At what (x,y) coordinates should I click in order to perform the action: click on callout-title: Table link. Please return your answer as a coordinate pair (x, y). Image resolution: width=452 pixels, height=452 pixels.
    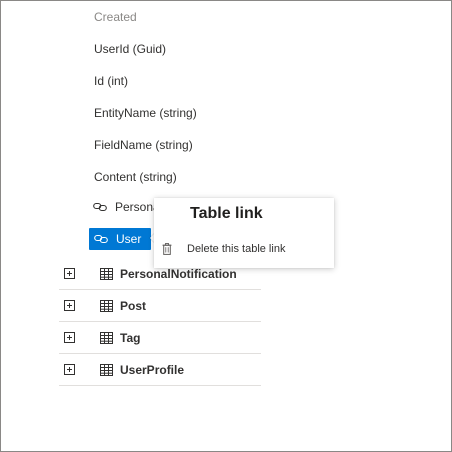
    Looking at the image, I should click on (226, 213).